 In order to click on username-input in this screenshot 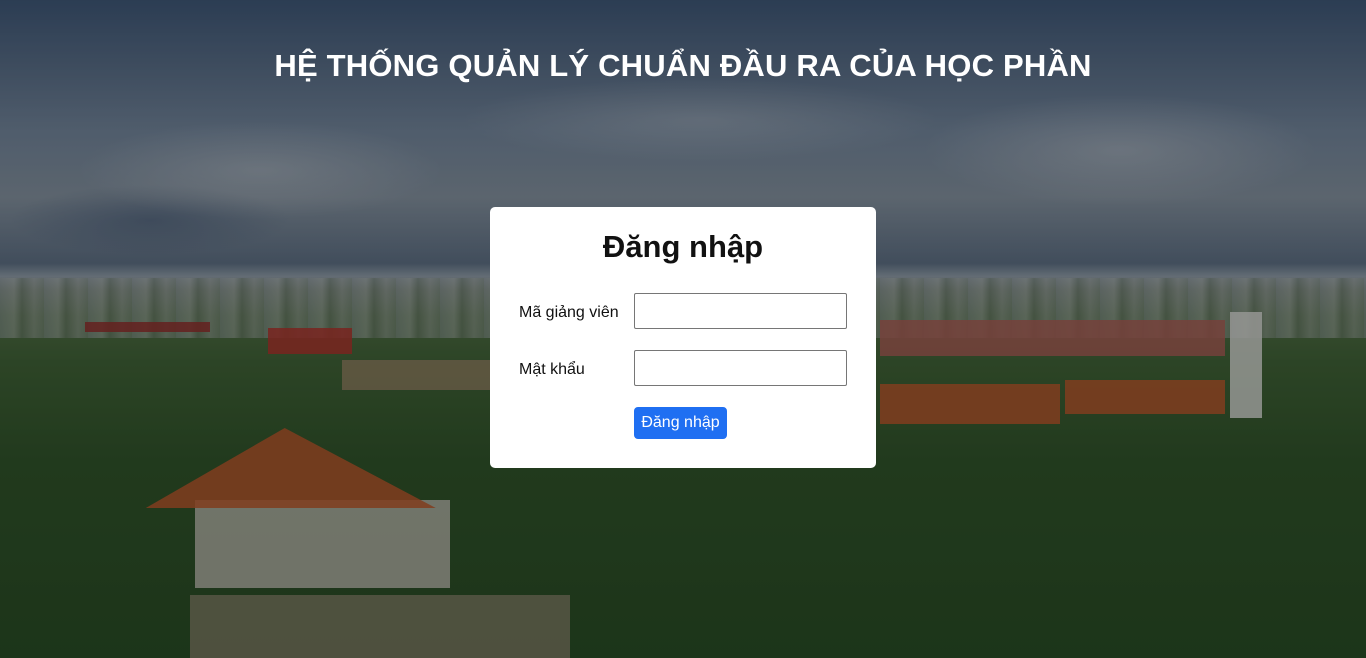, I will do `click(740, 311)`.